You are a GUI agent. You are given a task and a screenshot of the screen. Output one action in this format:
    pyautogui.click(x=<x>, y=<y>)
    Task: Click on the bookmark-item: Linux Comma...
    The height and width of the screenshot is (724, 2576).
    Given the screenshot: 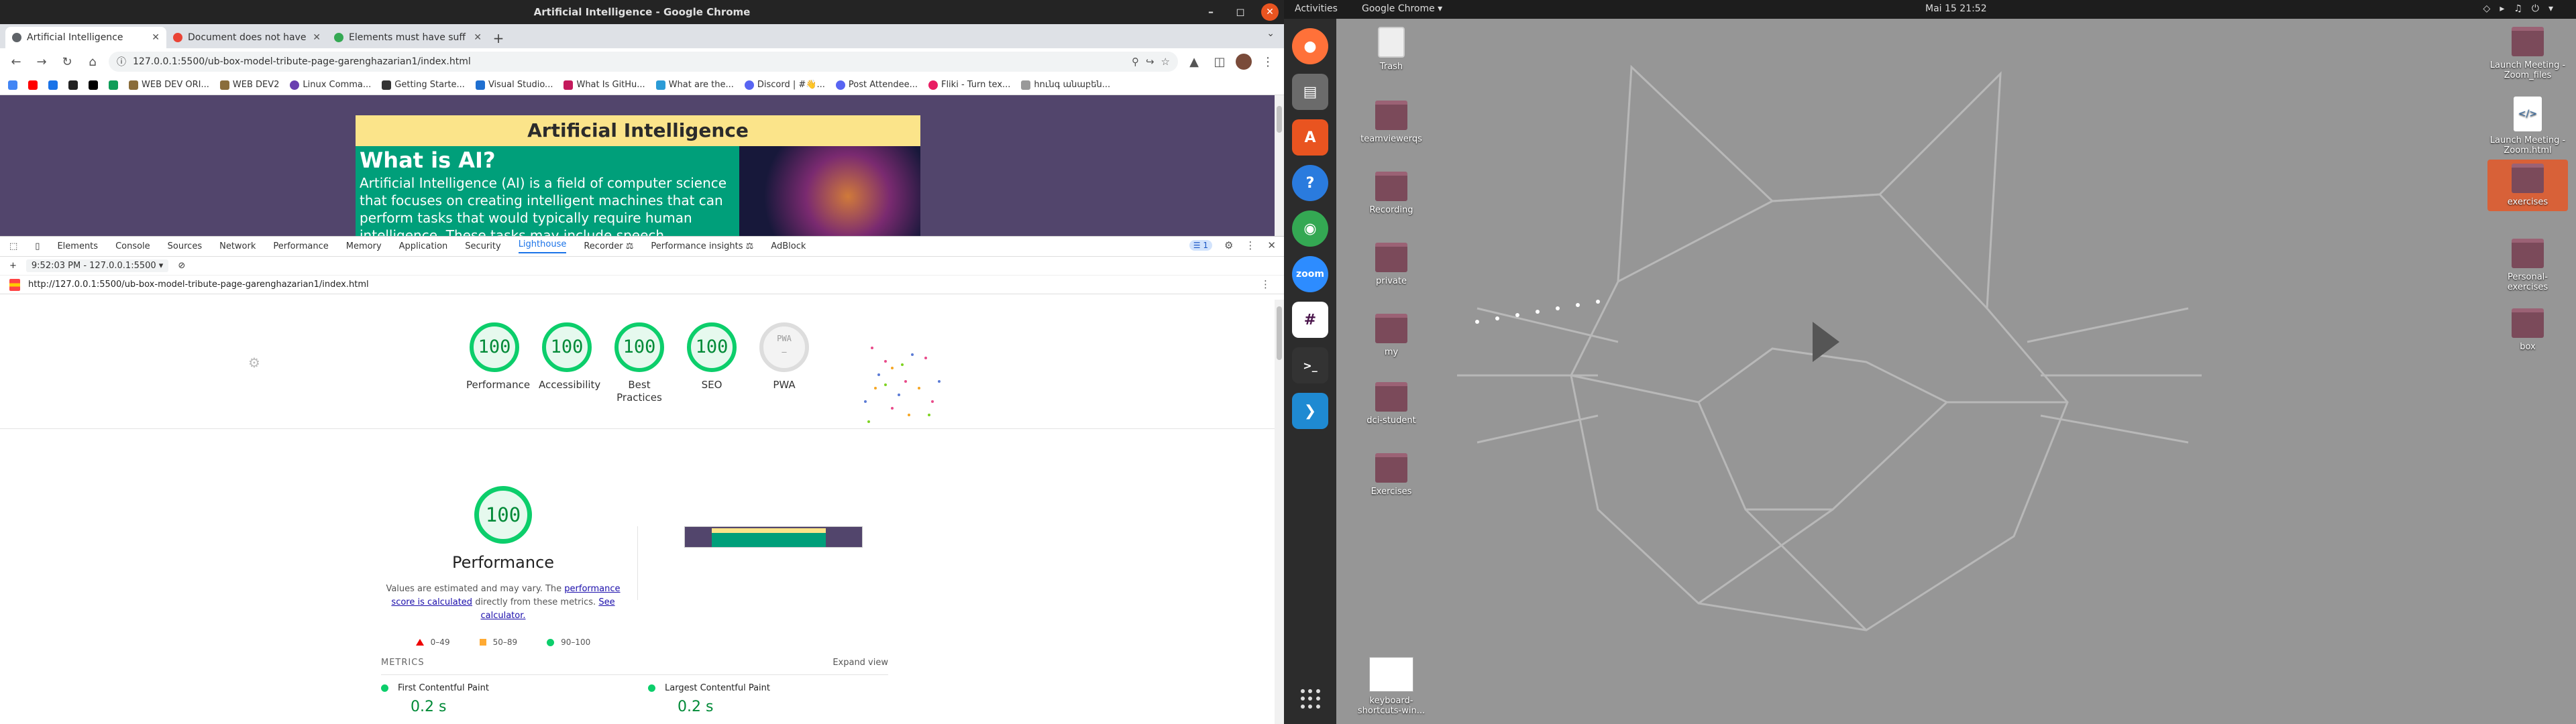 What is the action you would take?
    pyautogui.click(x=330, y=85)
    